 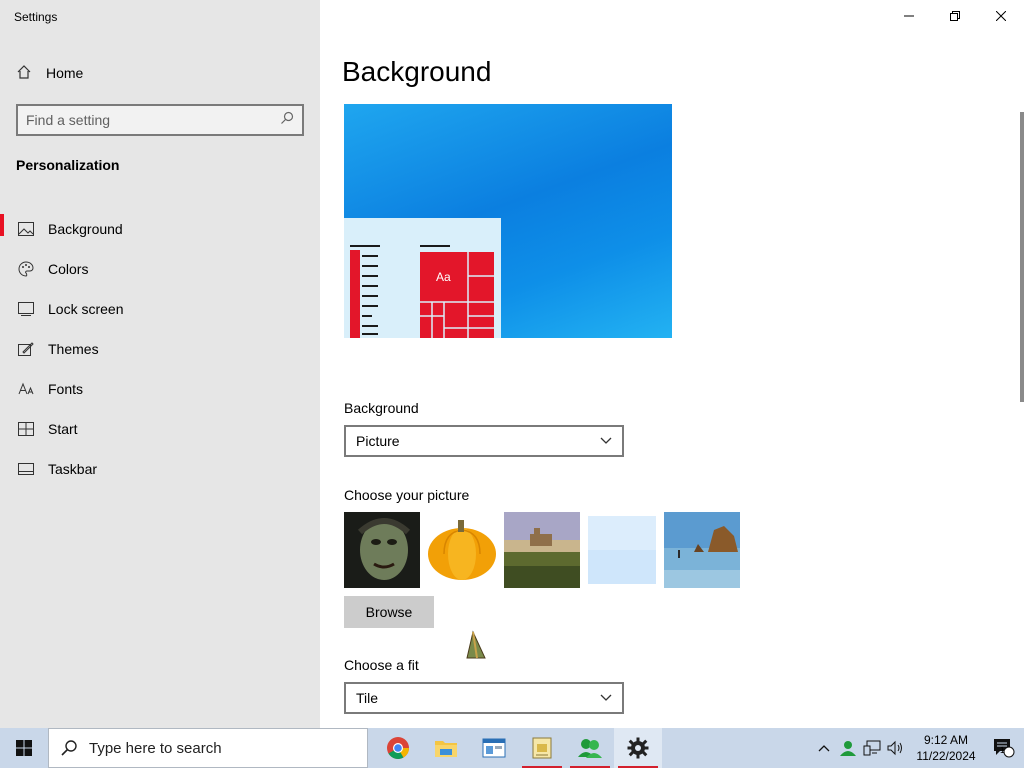 I want to click on browse-button: Browse, so click(x=389, y=612).